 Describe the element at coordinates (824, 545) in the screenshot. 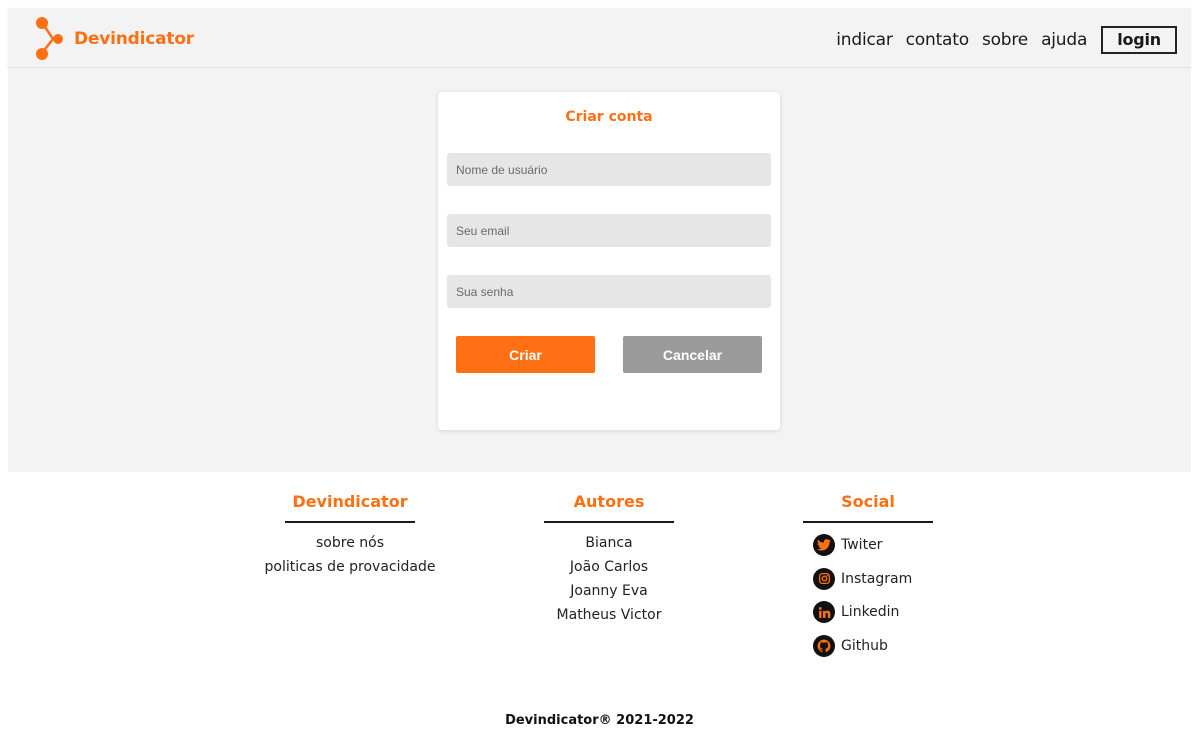

I see `twitter-icon` at that location.